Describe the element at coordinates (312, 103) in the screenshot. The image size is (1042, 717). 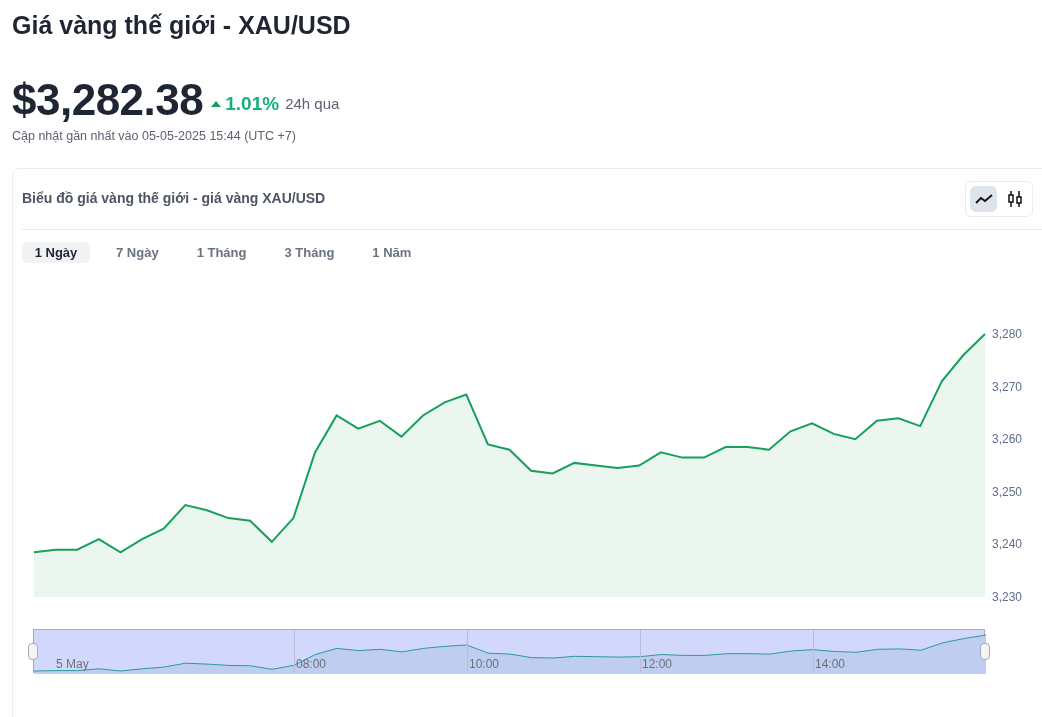
I see `change-period: 24h qua` at that location.